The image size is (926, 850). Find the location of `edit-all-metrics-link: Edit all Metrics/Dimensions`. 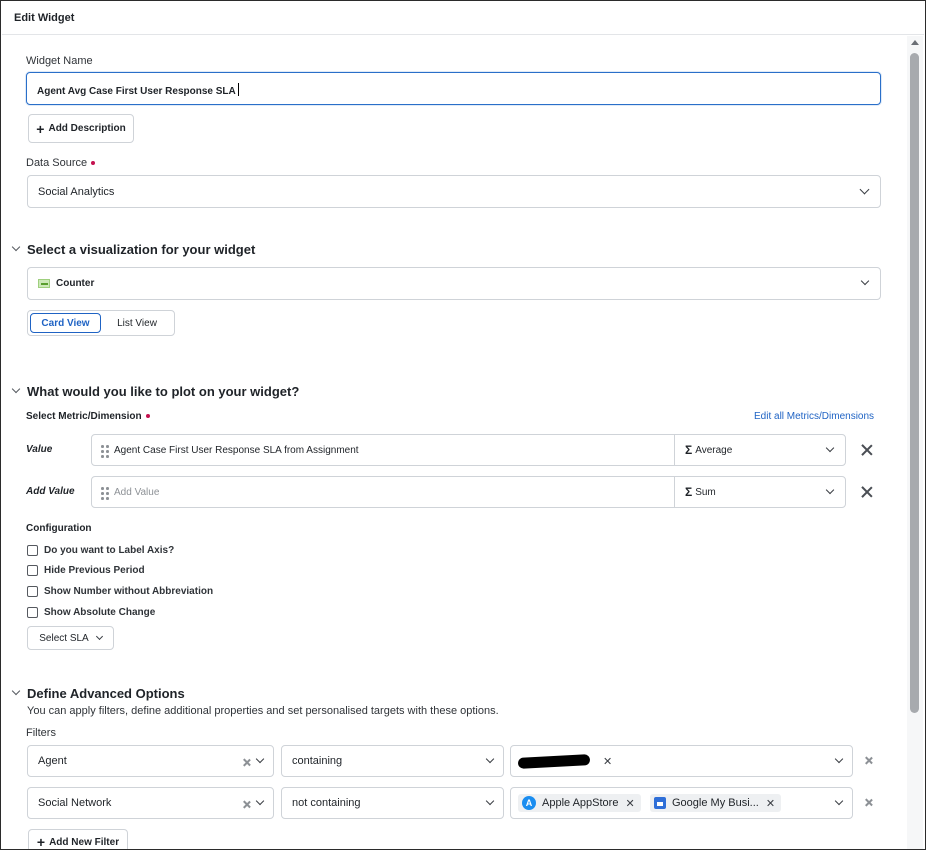

edit-all-metrics-link: Edit all Metrics/Dimensions is located at coordinates (814, 416).